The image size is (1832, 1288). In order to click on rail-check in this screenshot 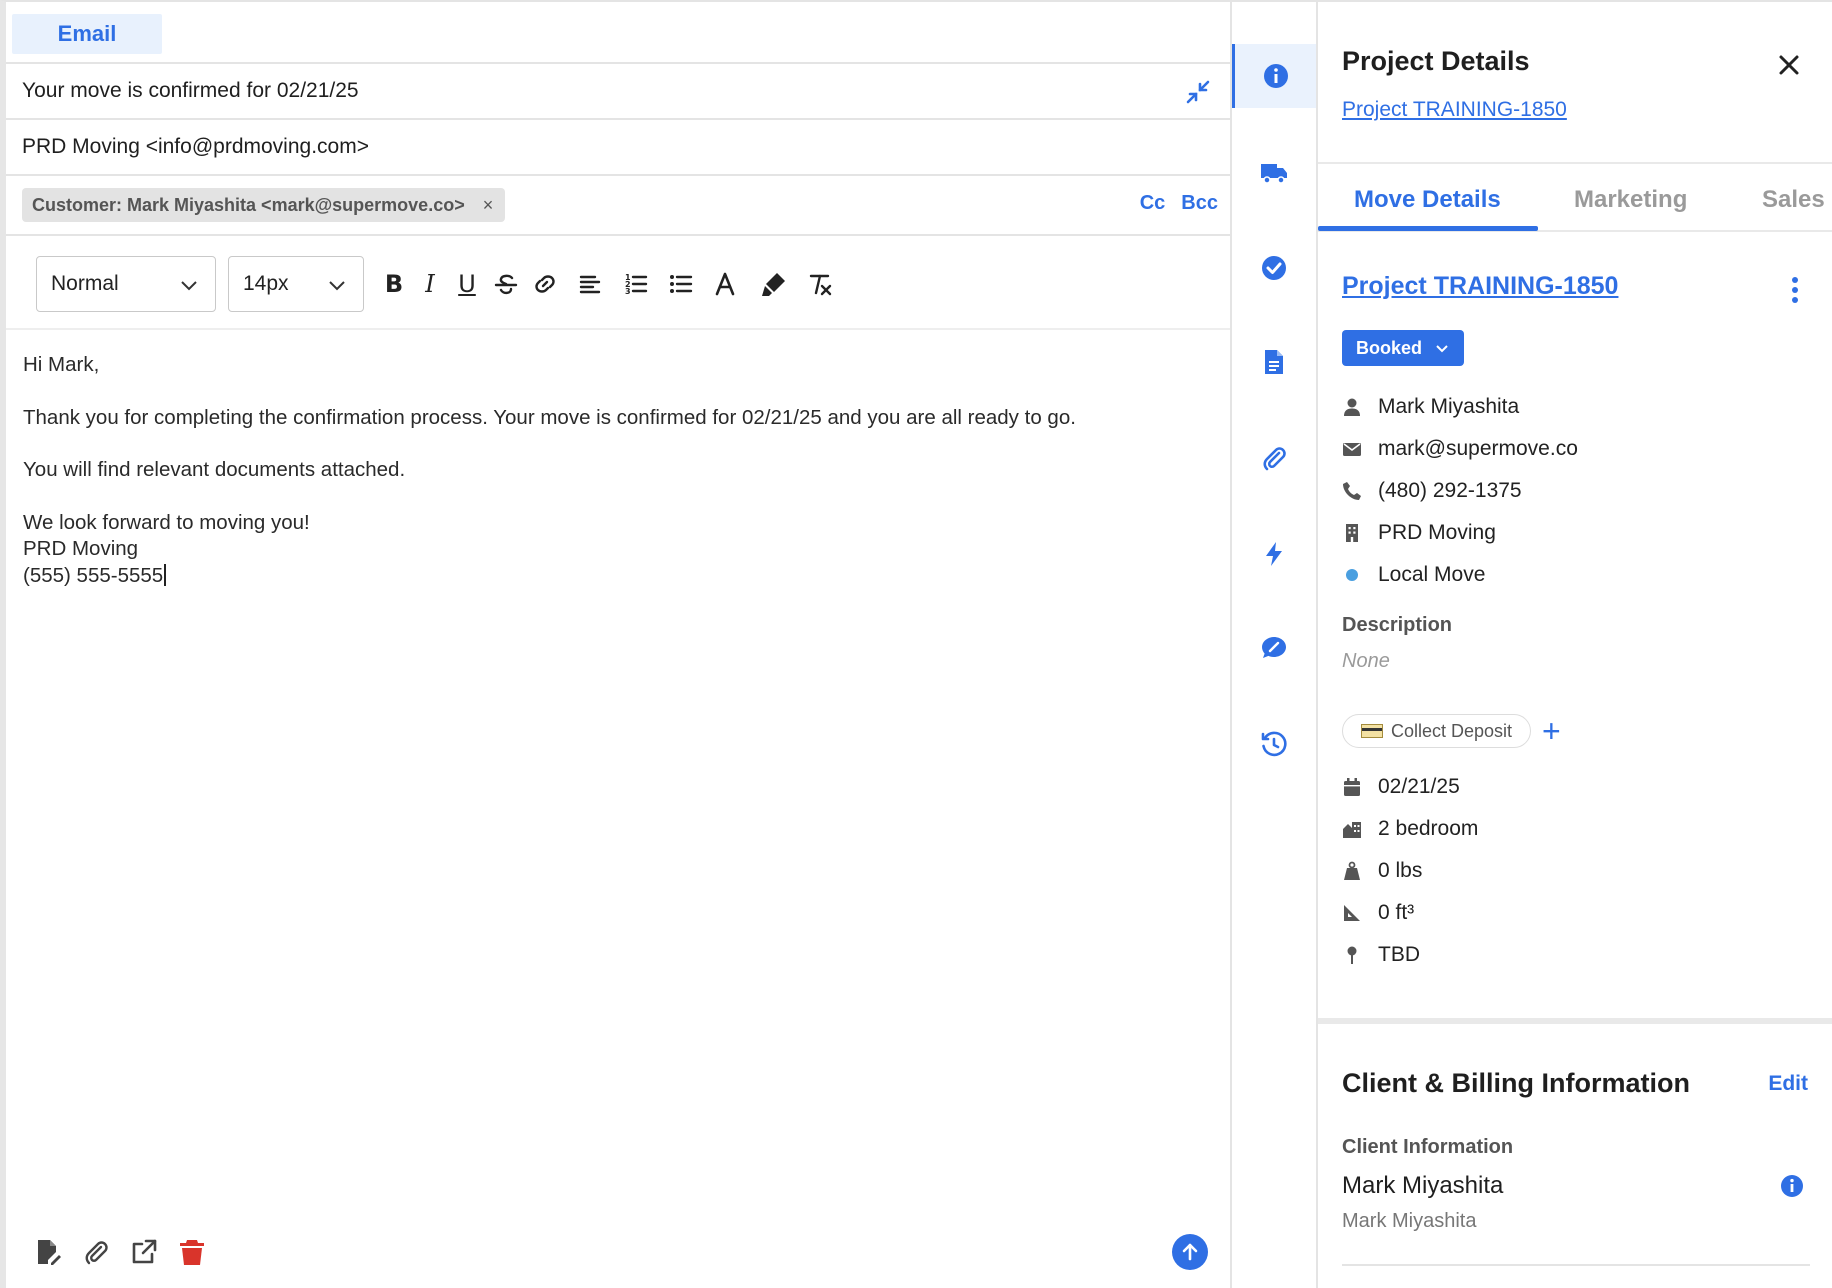, I will do `click(1274, 268)`.